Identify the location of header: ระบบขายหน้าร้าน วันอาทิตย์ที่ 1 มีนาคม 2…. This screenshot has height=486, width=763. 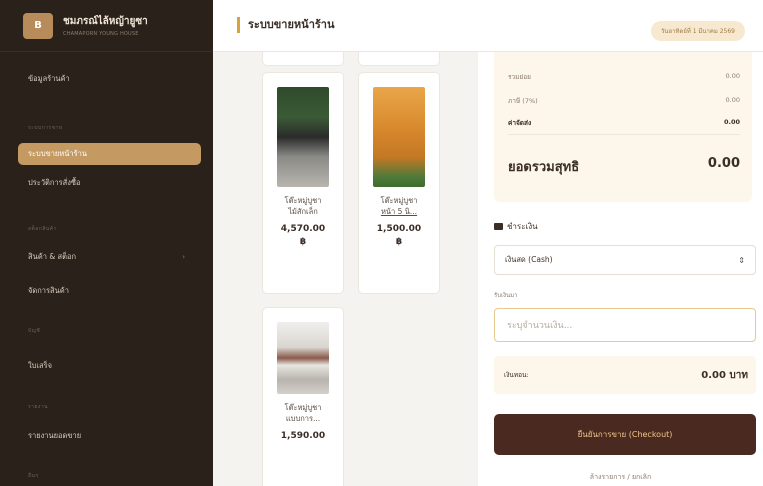
(488, 26).